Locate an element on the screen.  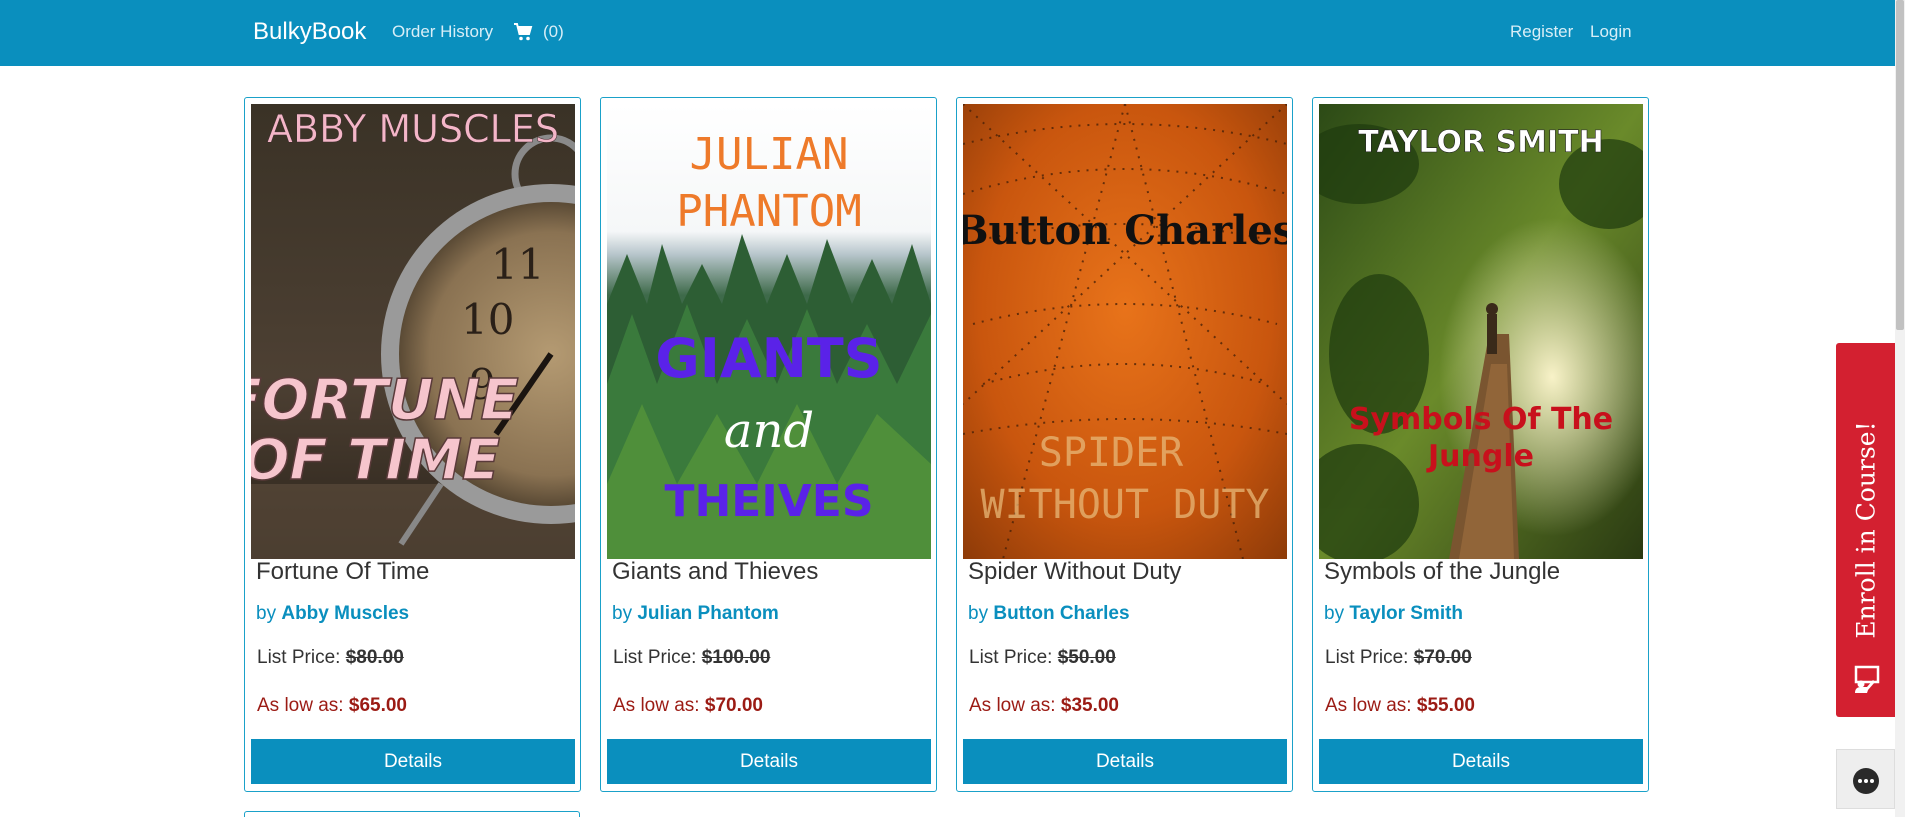
cover-title-line2: Jungle is located at coordinates (1480, 456).